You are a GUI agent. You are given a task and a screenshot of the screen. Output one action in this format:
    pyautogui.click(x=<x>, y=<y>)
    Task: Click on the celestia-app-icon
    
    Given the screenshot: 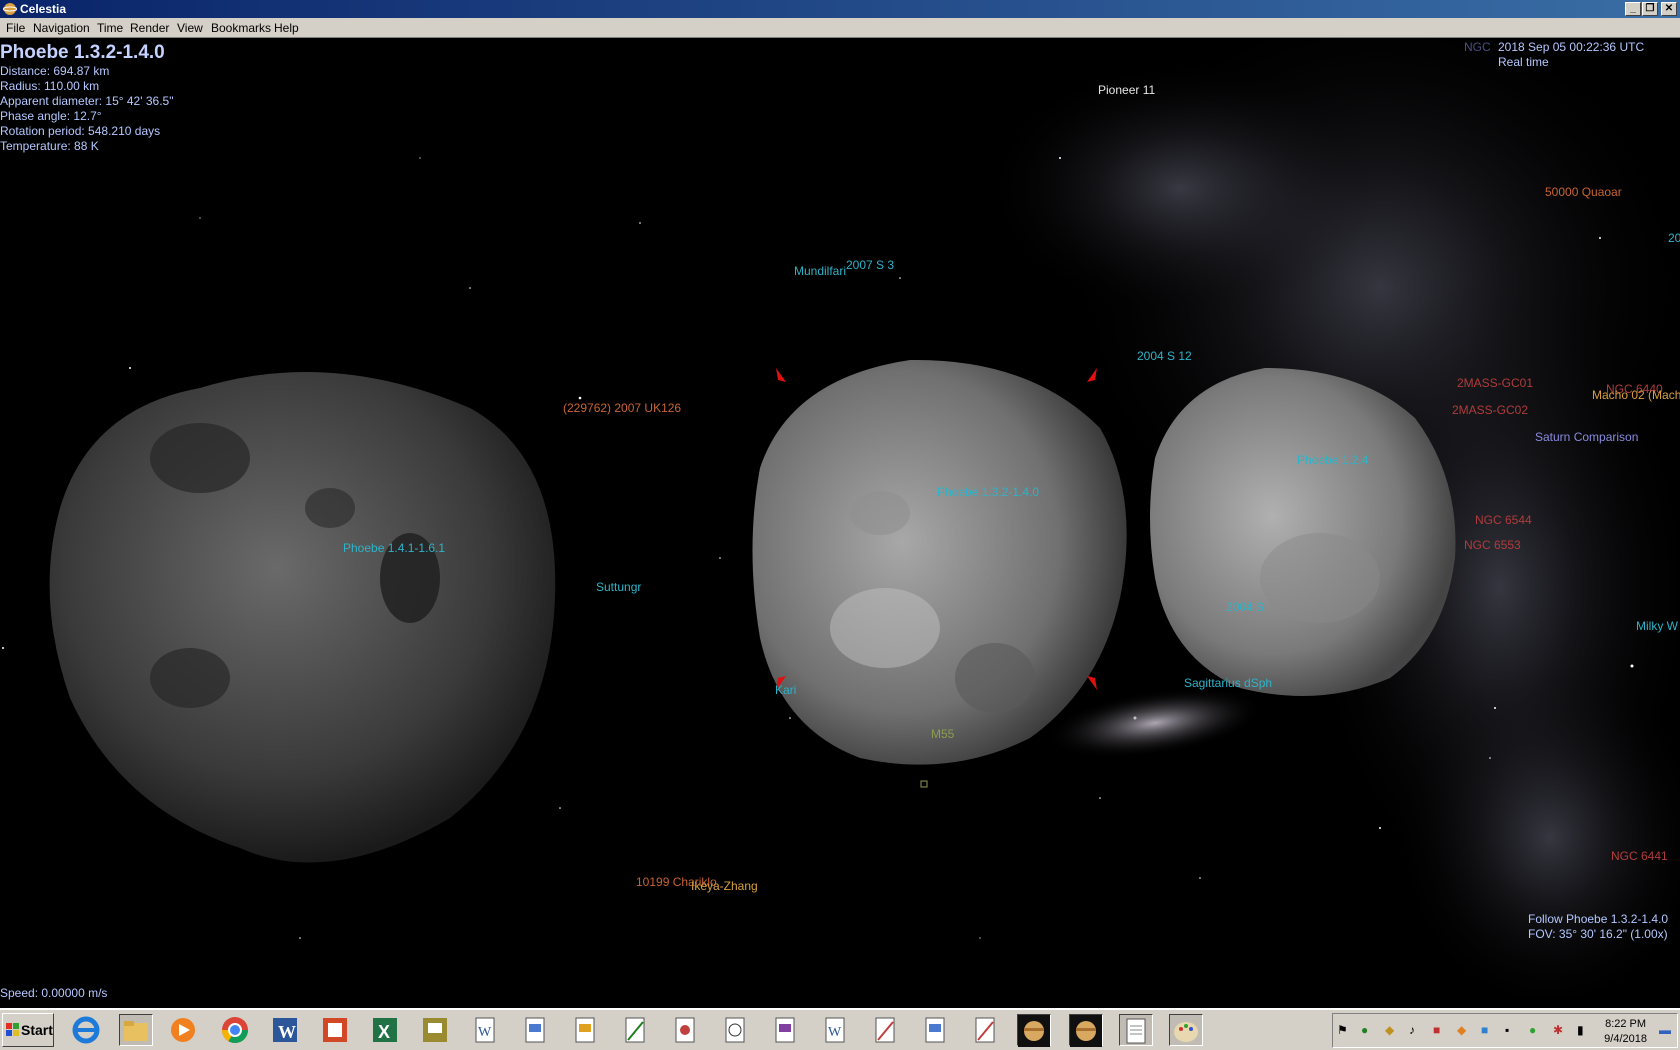 What is the action you would take?
    pyautogui.click(x=10, y=9)
    